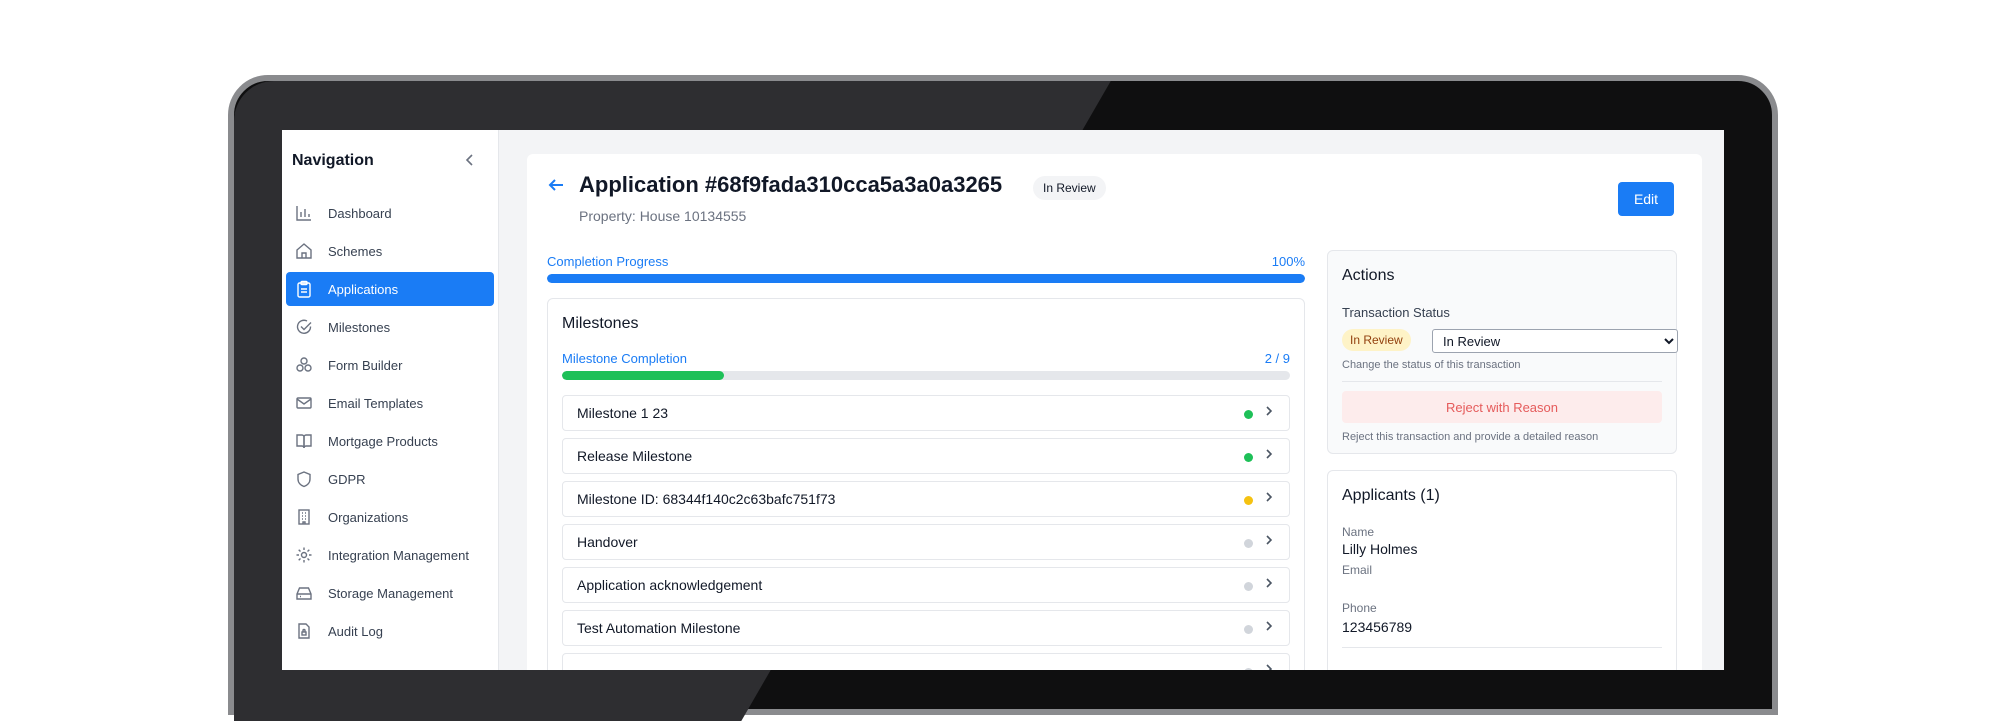 This screenshot has height=721, width=2000. What do you see at coordinates (365, 365) in the screenshot?
I see `sidebar-item-label: Form Builder` at bounding box center [365, 365].